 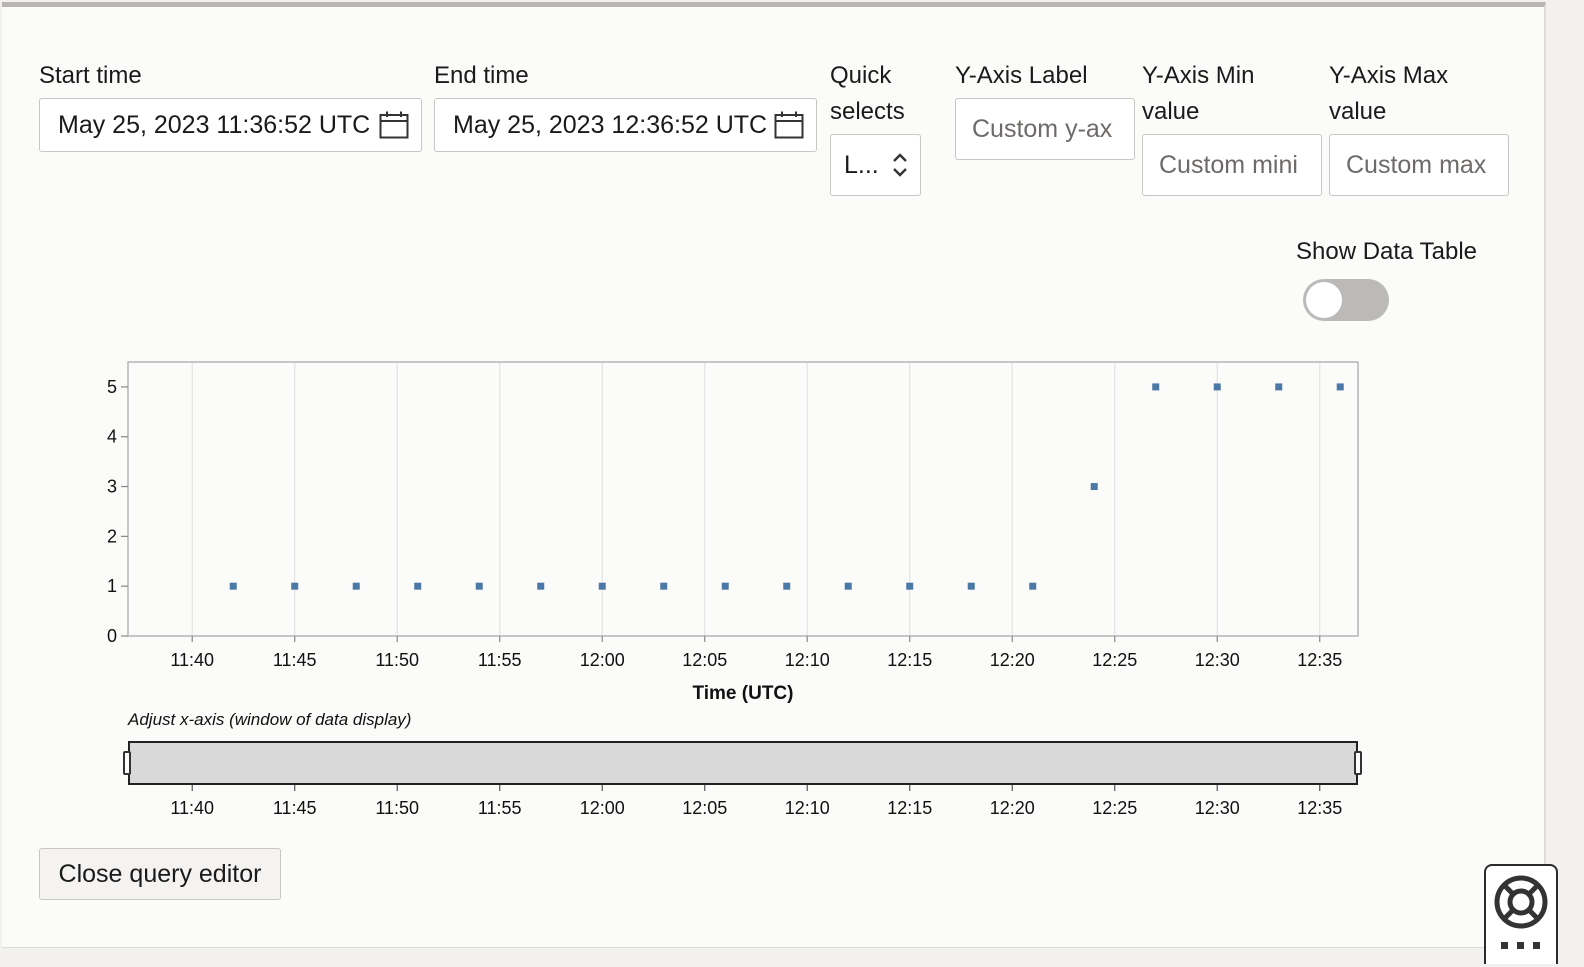 I want to click on start-time-label: Start time, so click(x=90, y=75).